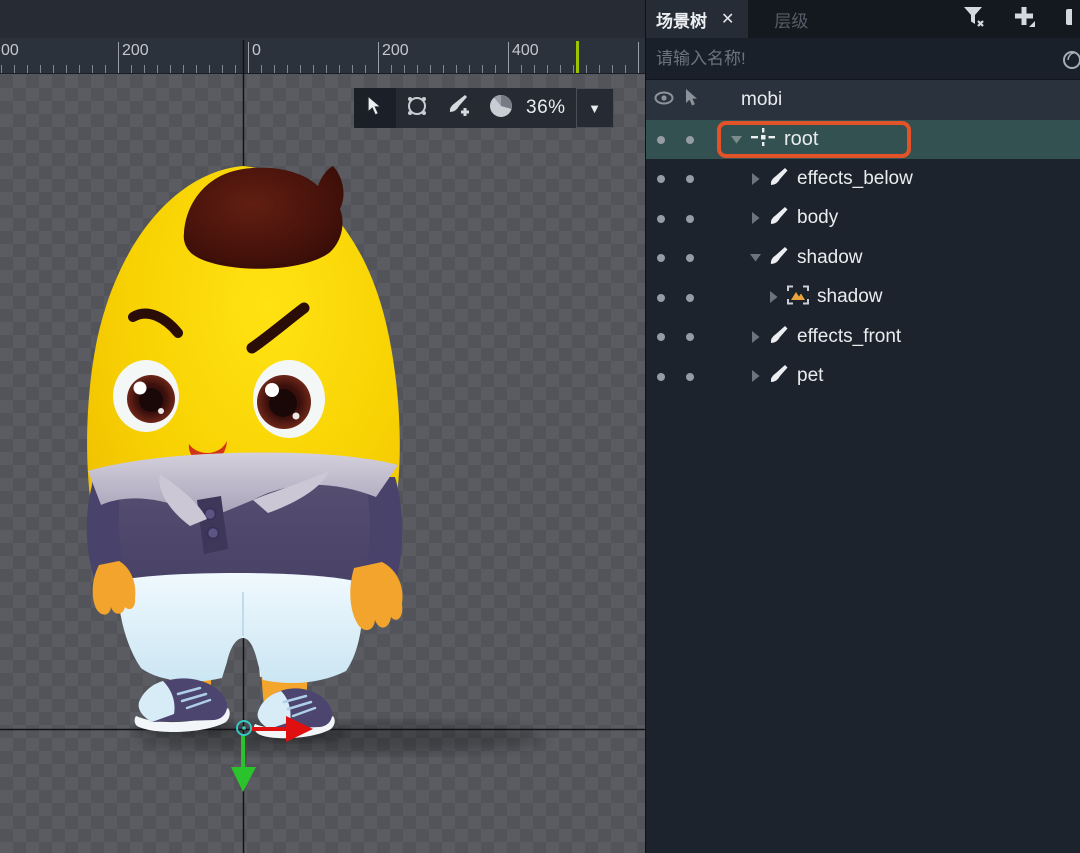 Image resolution: width=1080 pixels, height=853 pixels. I want to click on canvas-toolbar: 36% ▼, so click(484, 108).